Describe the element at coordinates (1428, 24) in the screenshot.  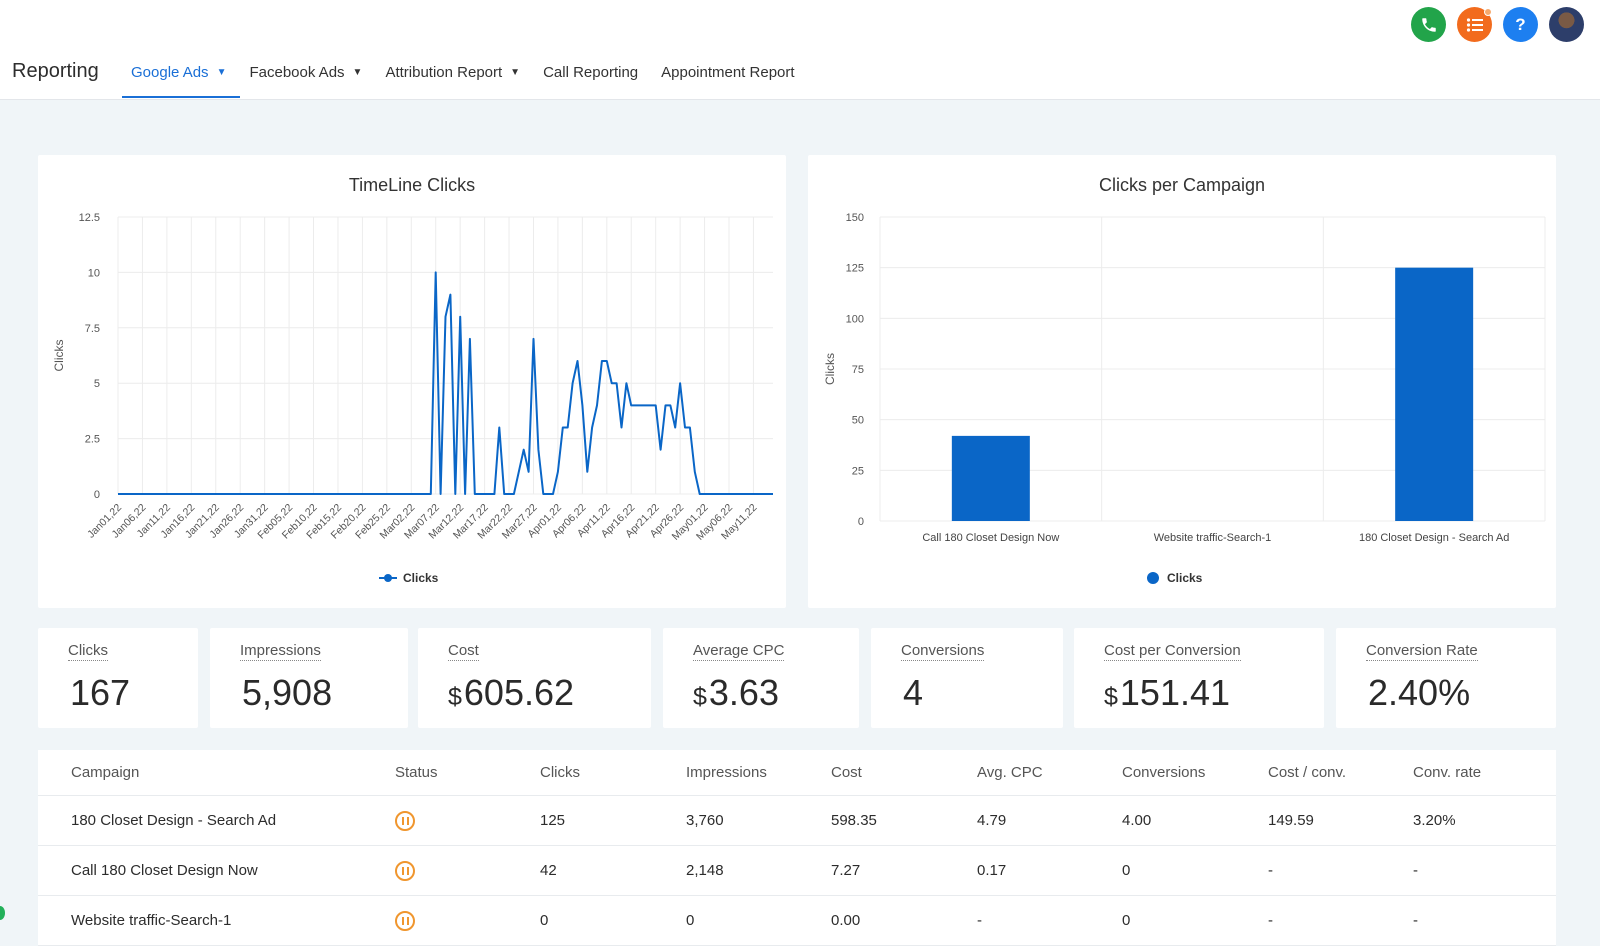
I see `phone-icon` at that location.